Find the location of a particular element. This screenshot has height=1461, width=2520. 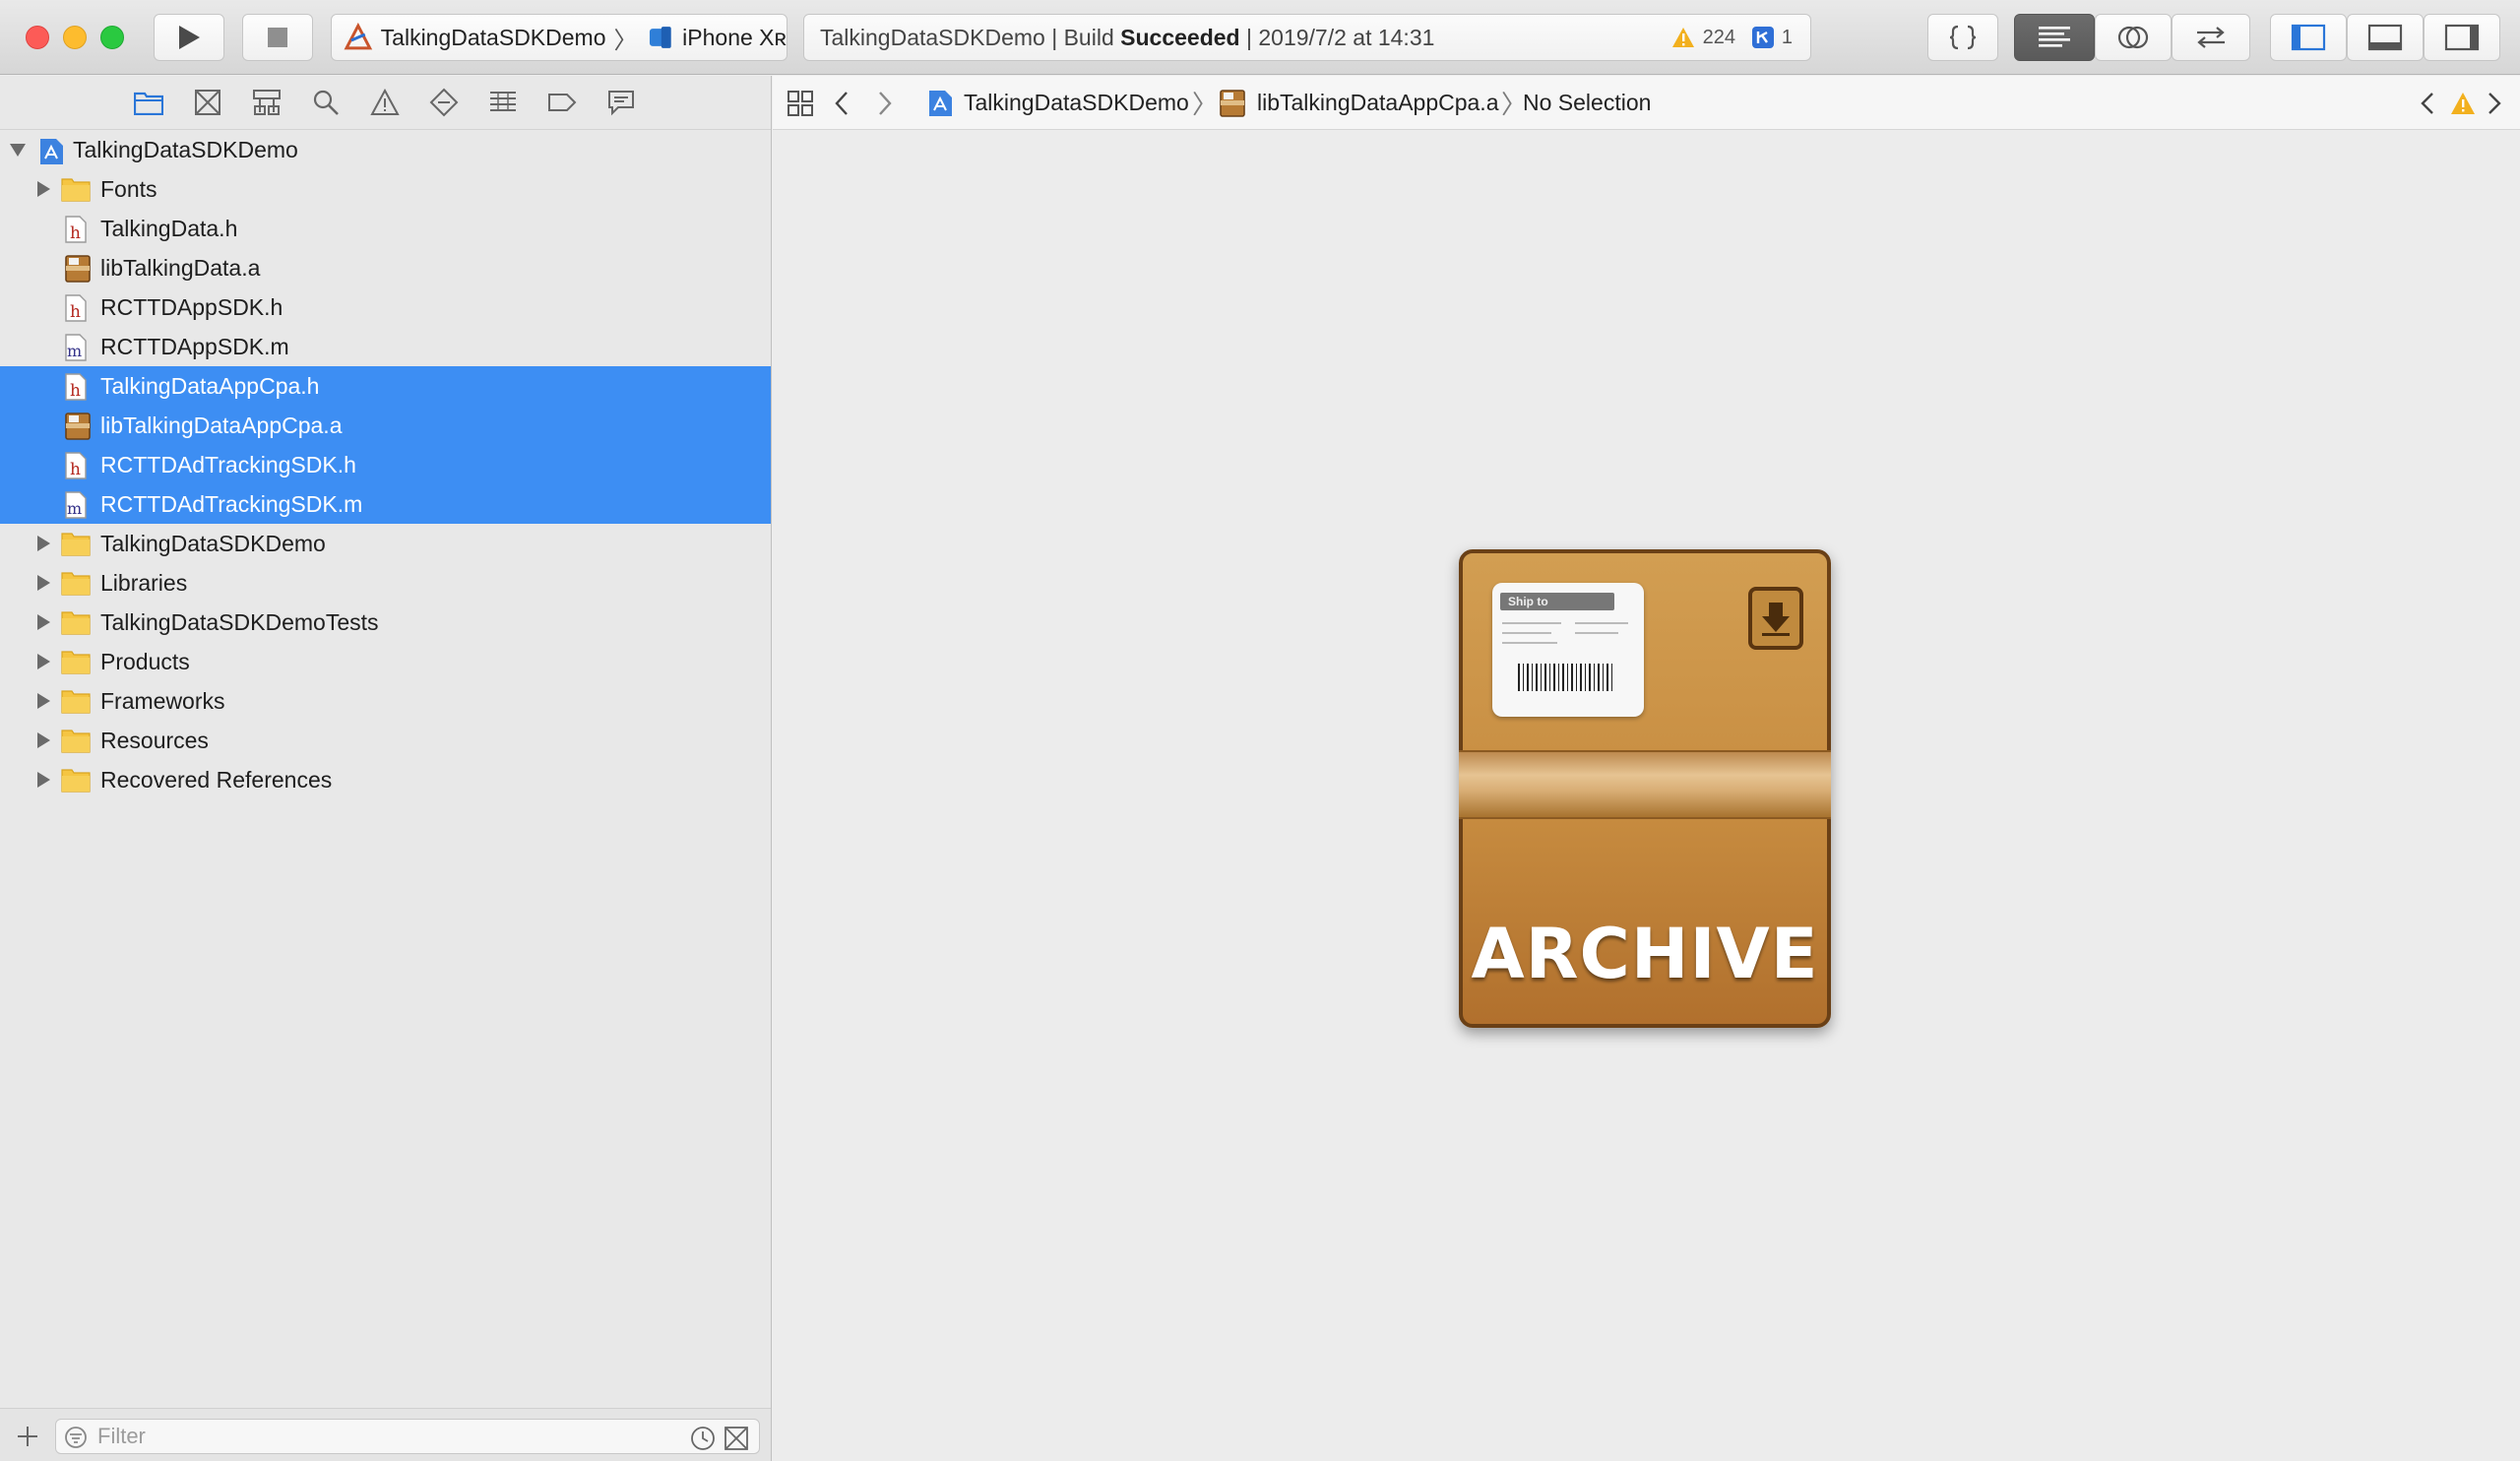

tree-row-label: Libraries is located at coordinates (144, 582).